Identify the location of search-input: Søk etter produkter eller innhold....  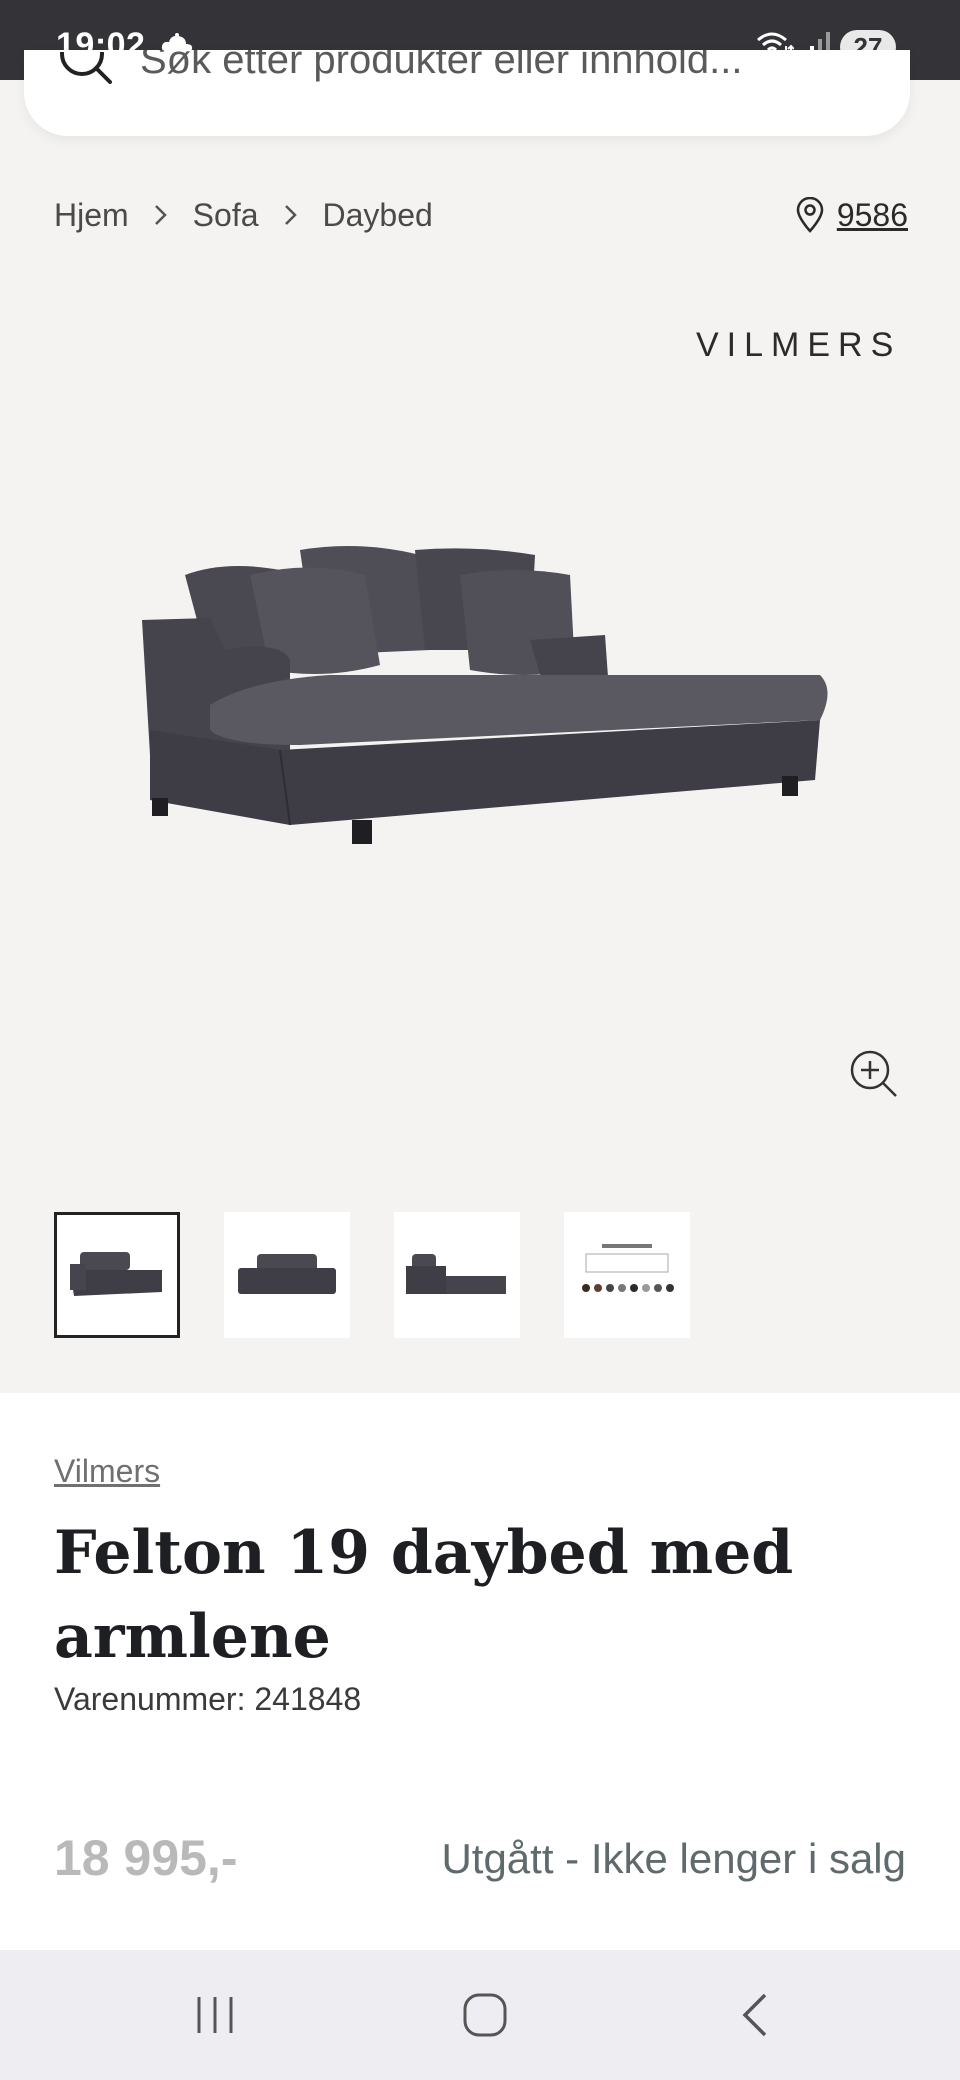
(441, 70).